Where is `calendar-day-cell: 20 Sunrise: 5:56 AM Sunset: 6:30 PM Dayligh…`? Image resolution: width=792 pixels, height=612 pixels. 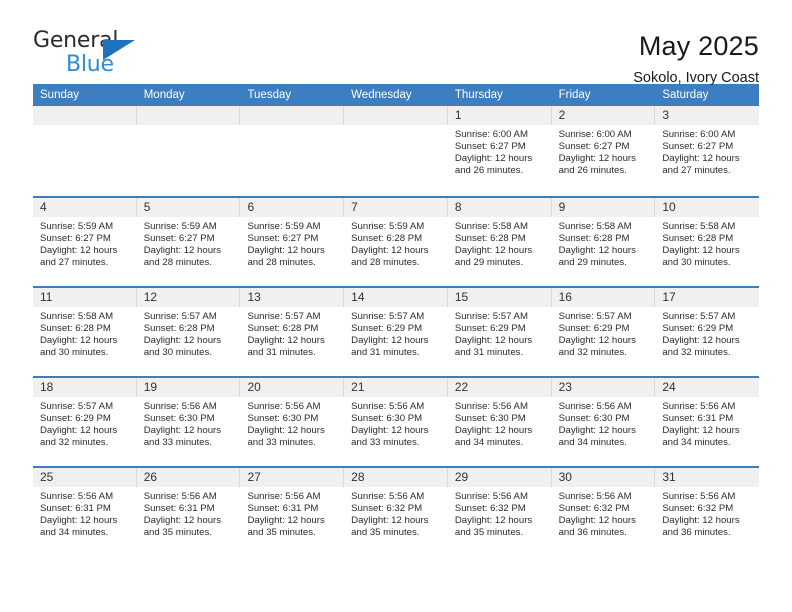
calendar-day-cell: 20 Sunrise: 5:56 AM Sunset: 6:30 PM Dayligh… is located at coordinates (292, 422).